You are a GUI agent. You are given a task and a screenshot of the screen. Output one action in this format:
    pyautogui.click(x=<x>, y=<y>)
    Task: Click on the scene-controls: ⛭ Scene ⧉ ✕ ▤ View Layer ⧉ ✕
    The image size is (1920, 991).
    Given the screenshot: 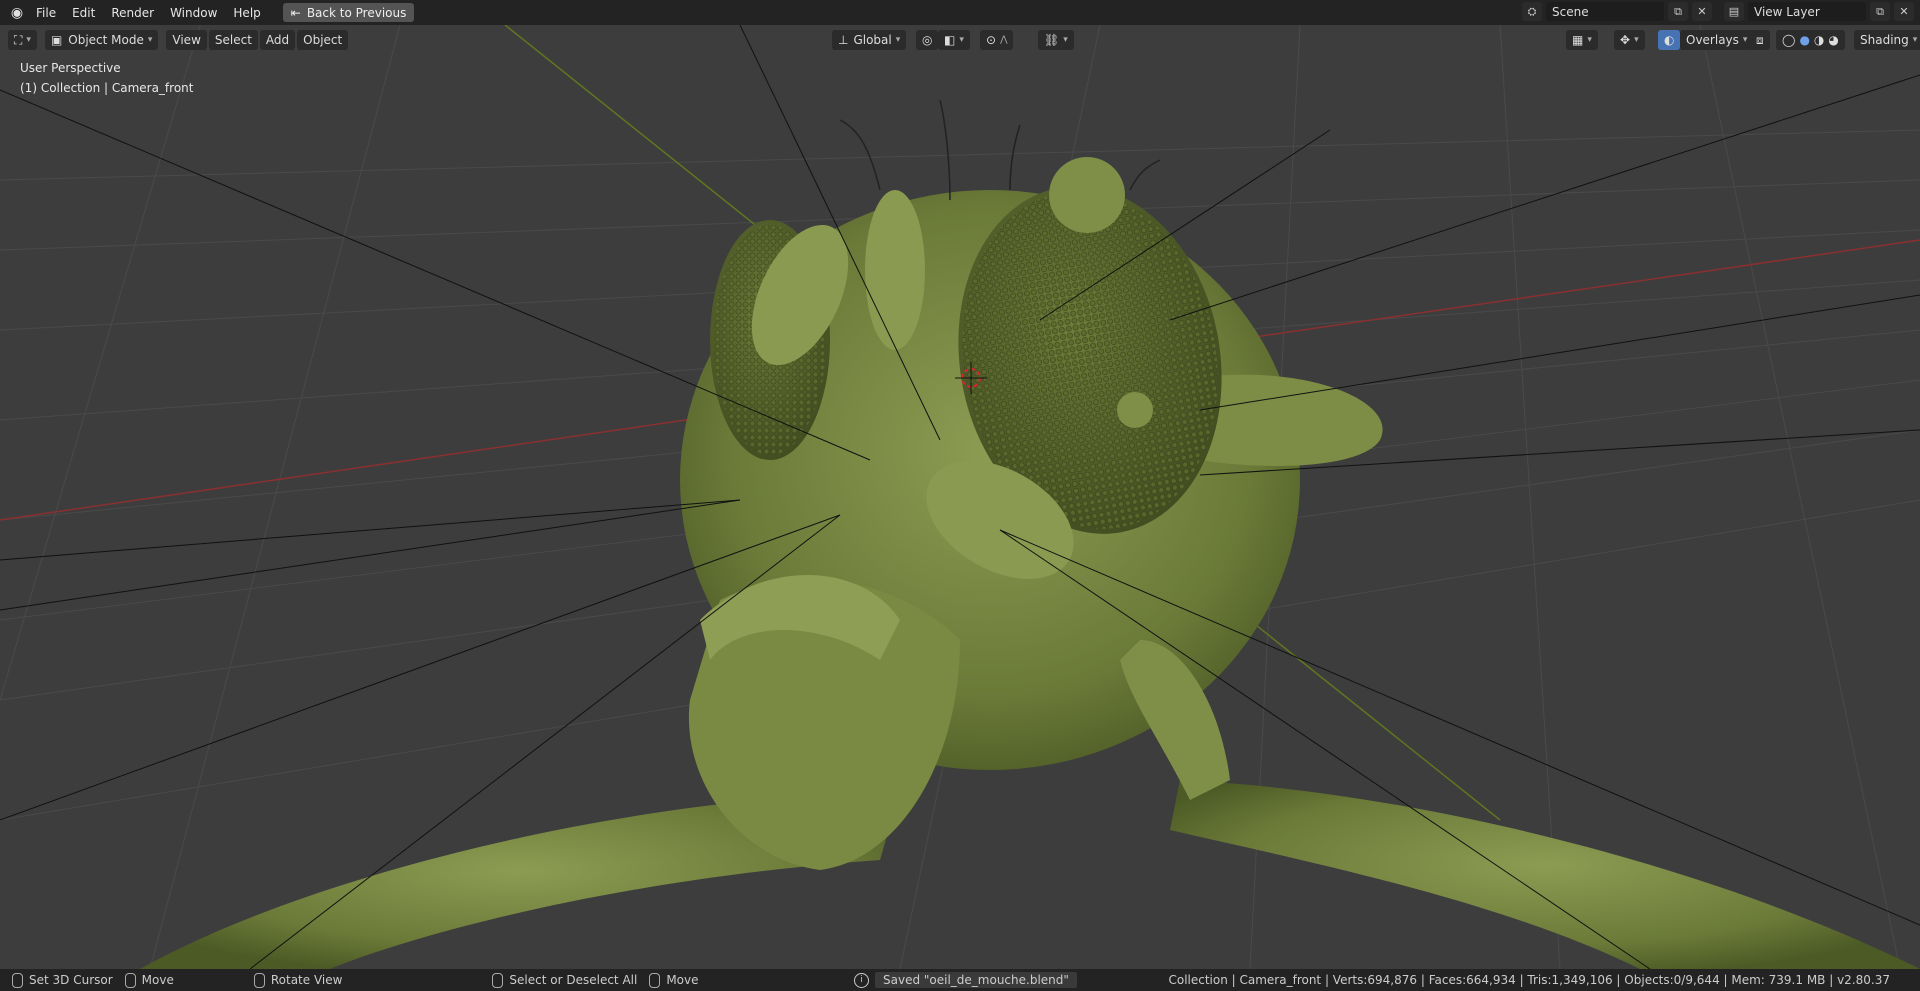 What is the action you would take?
    pyautogui.click(x=1718, y=11)
    